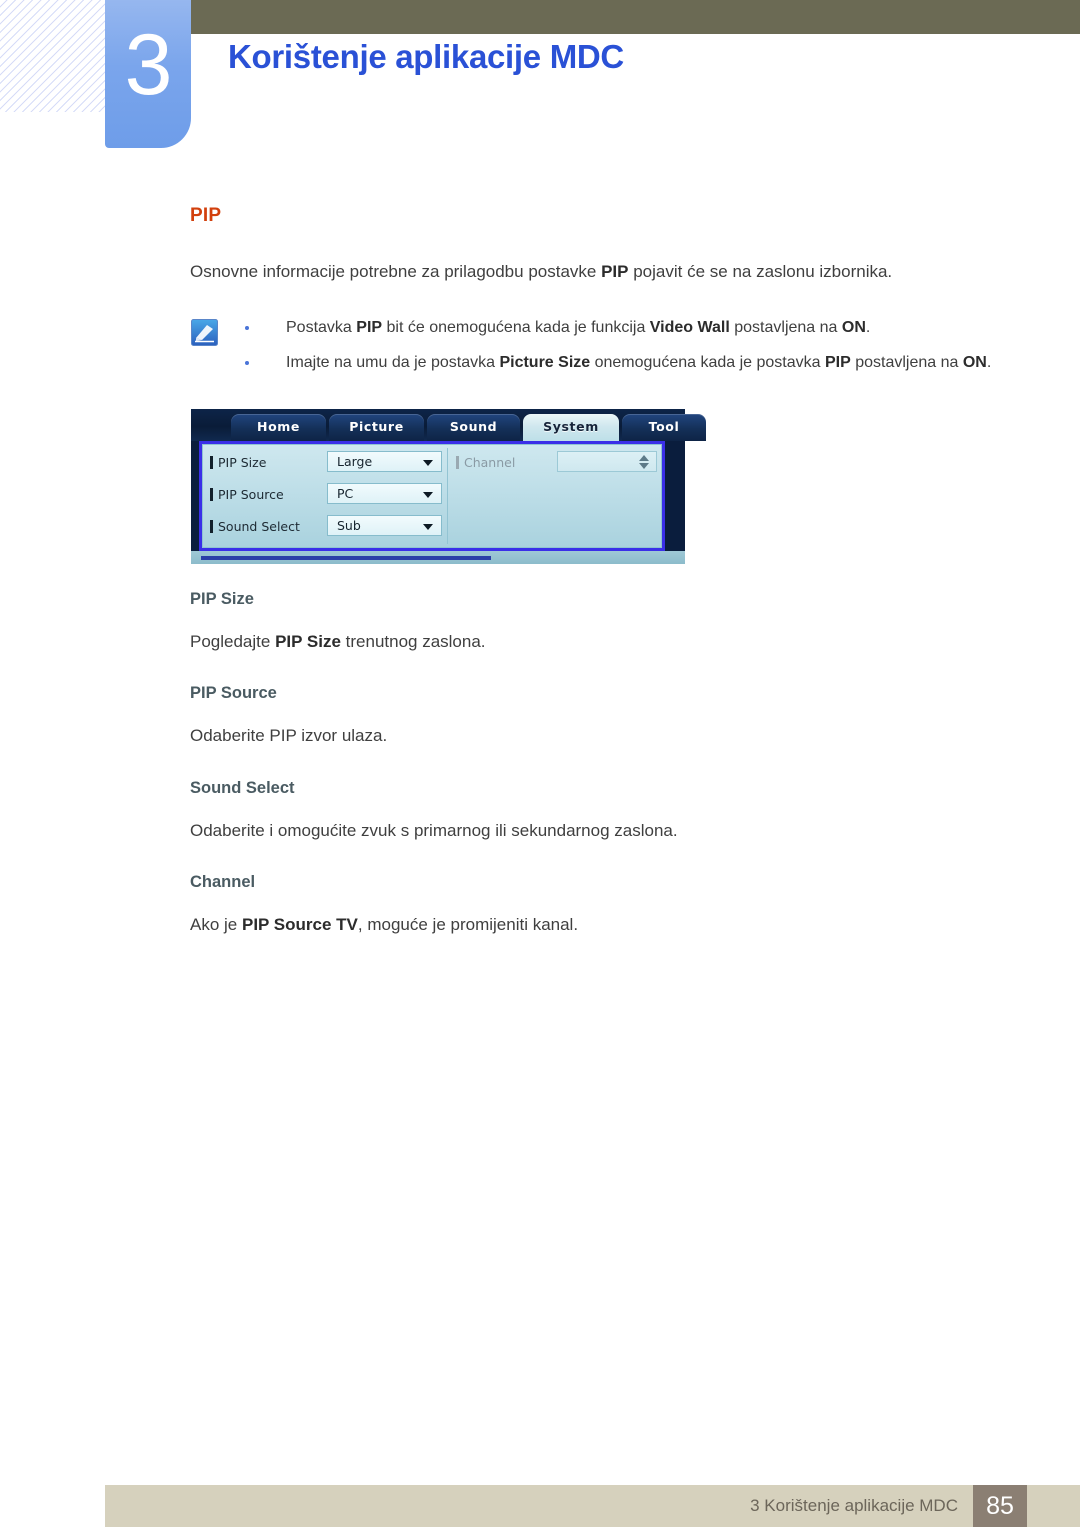 This screenshot has width=1080, height=1527. What do you see at coordinates (233, 641) in the screenshot?
I see `paragraph-text: Pogledajte` at bounding box center [233, 641].